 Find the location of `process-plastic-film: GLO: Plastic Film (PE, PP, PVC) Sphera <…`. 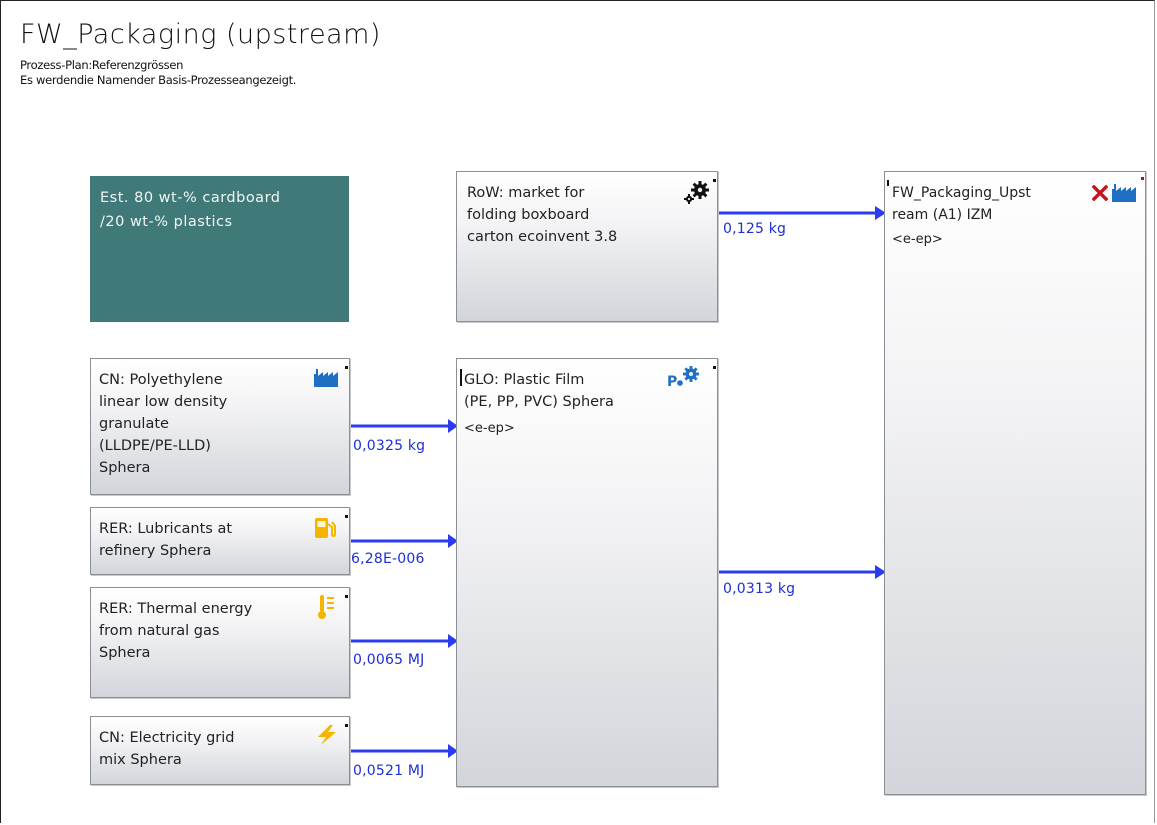

process-plastic-film: GLO: Plastic Film (PE, PP, PVC) Sphera <… is located at coordinates (587, 572).